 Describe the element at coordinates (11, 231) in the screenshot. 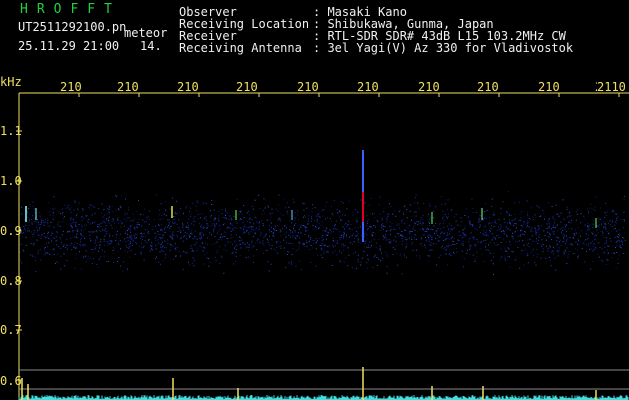

I see `freq-tick: 0.9` at that location.